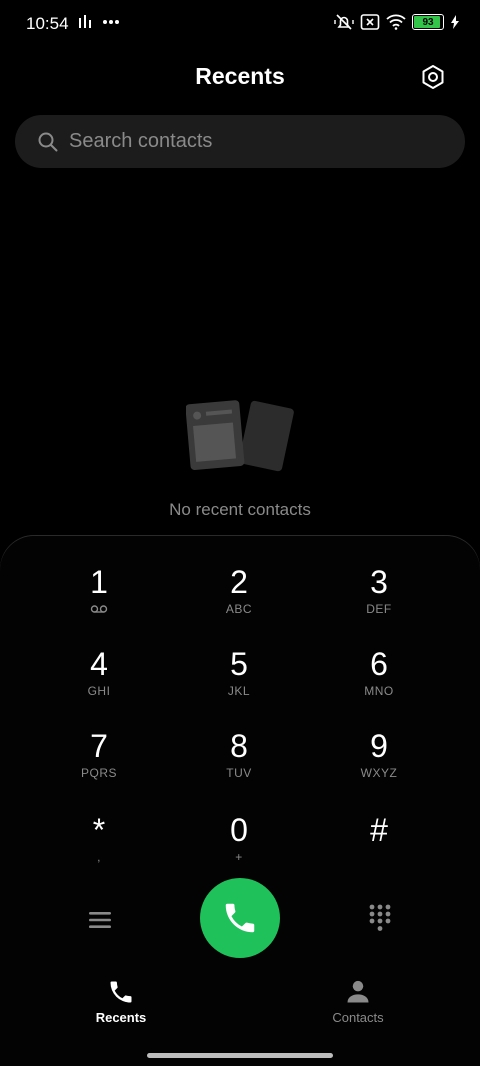 The height and width of the screenshot is (1066, 480). Describe the element at coordinates (240, 141) in the screenshot. I see `search-bar: Search contacts` at that location.